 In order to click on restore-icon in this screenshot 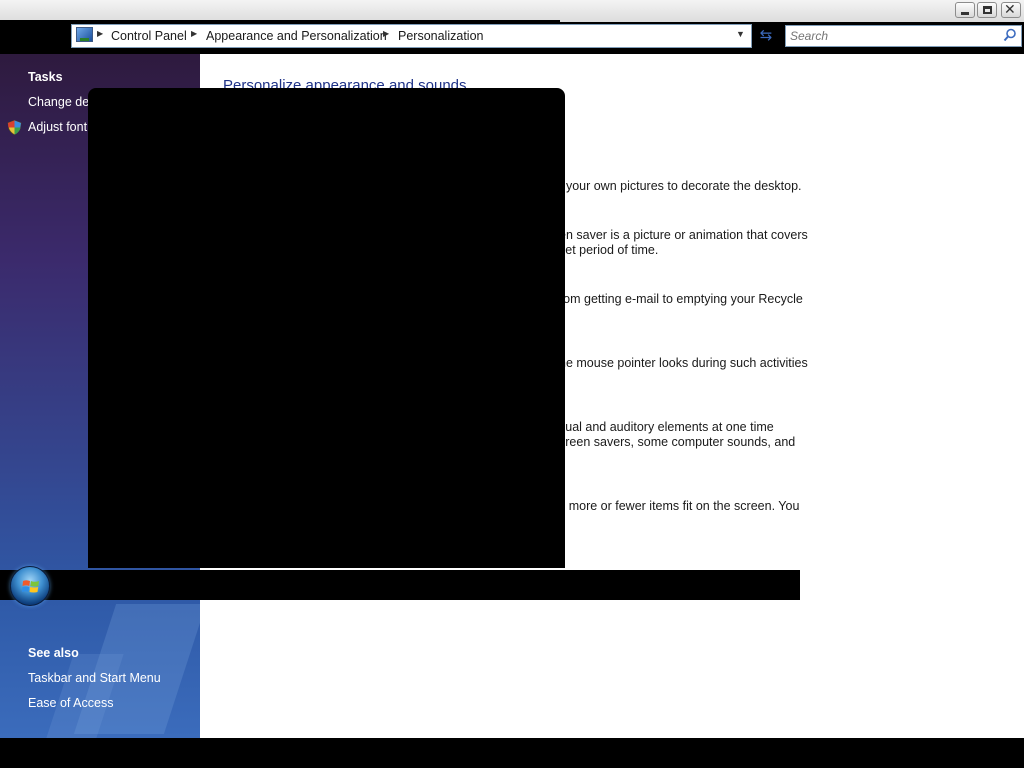, I will do `click(987, 10)`.